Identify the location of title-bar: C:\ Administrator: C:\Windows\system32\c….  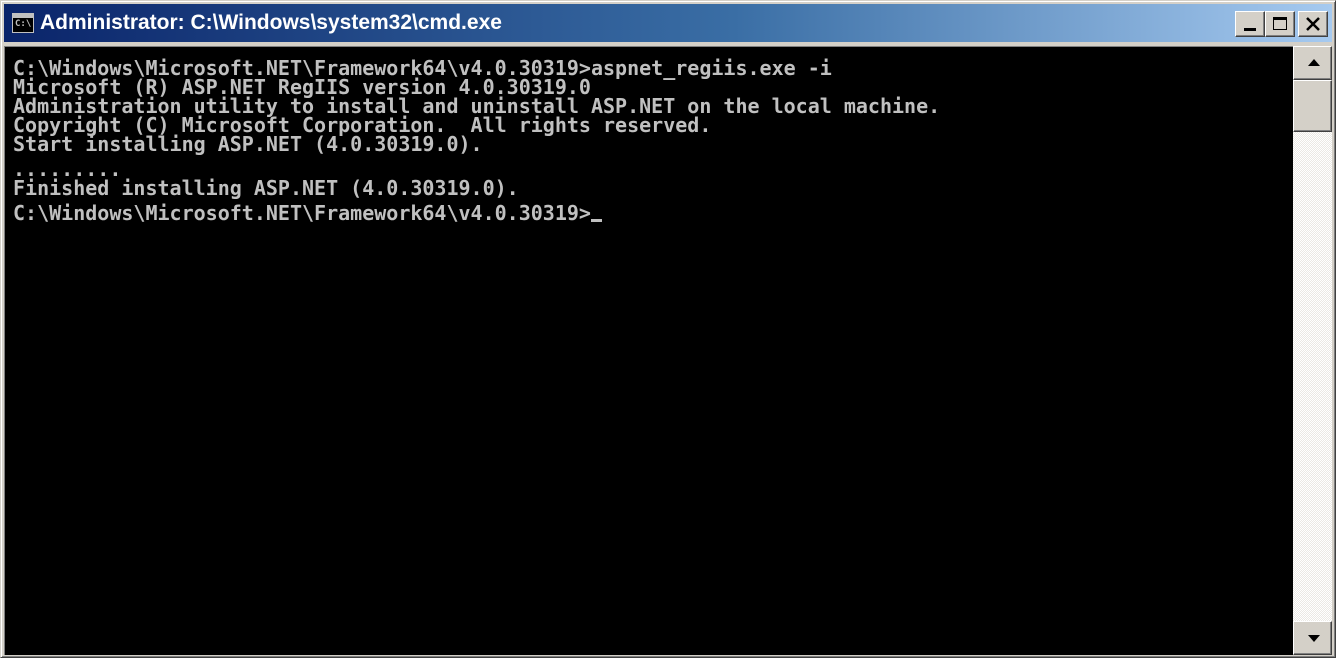
(668, 23).